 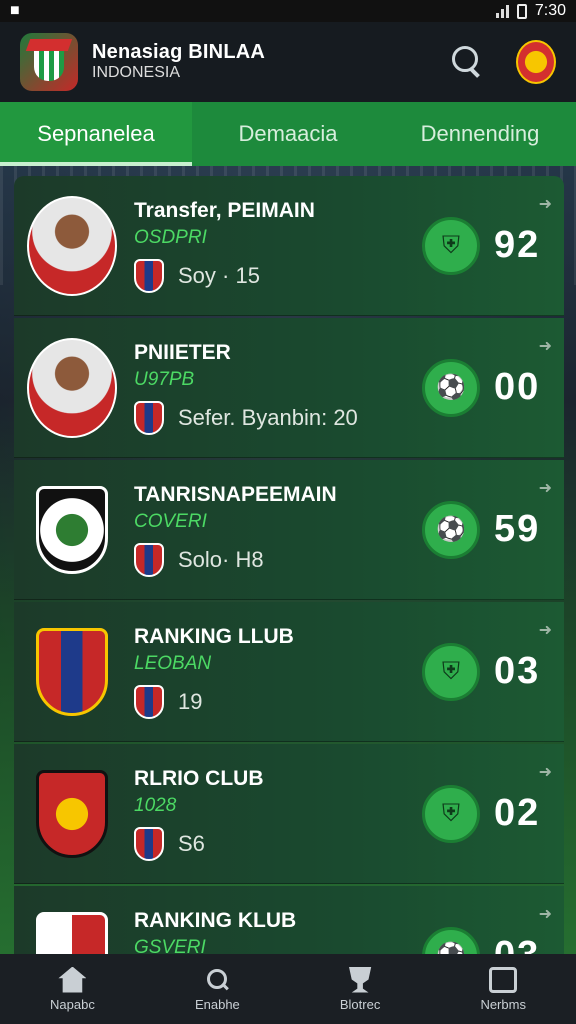 I want to click on bottom-navigation: Napabc Enabhe Blotrec Nerbms, so click(x=288, y=989).